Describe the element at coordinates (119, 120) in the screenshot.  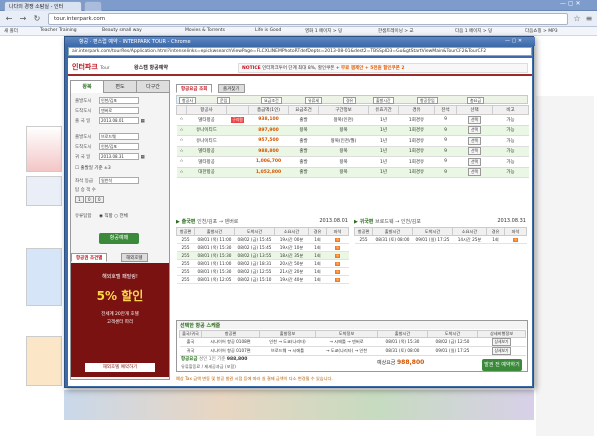
I see `depart-date-field: 2013.08.01` at that location.